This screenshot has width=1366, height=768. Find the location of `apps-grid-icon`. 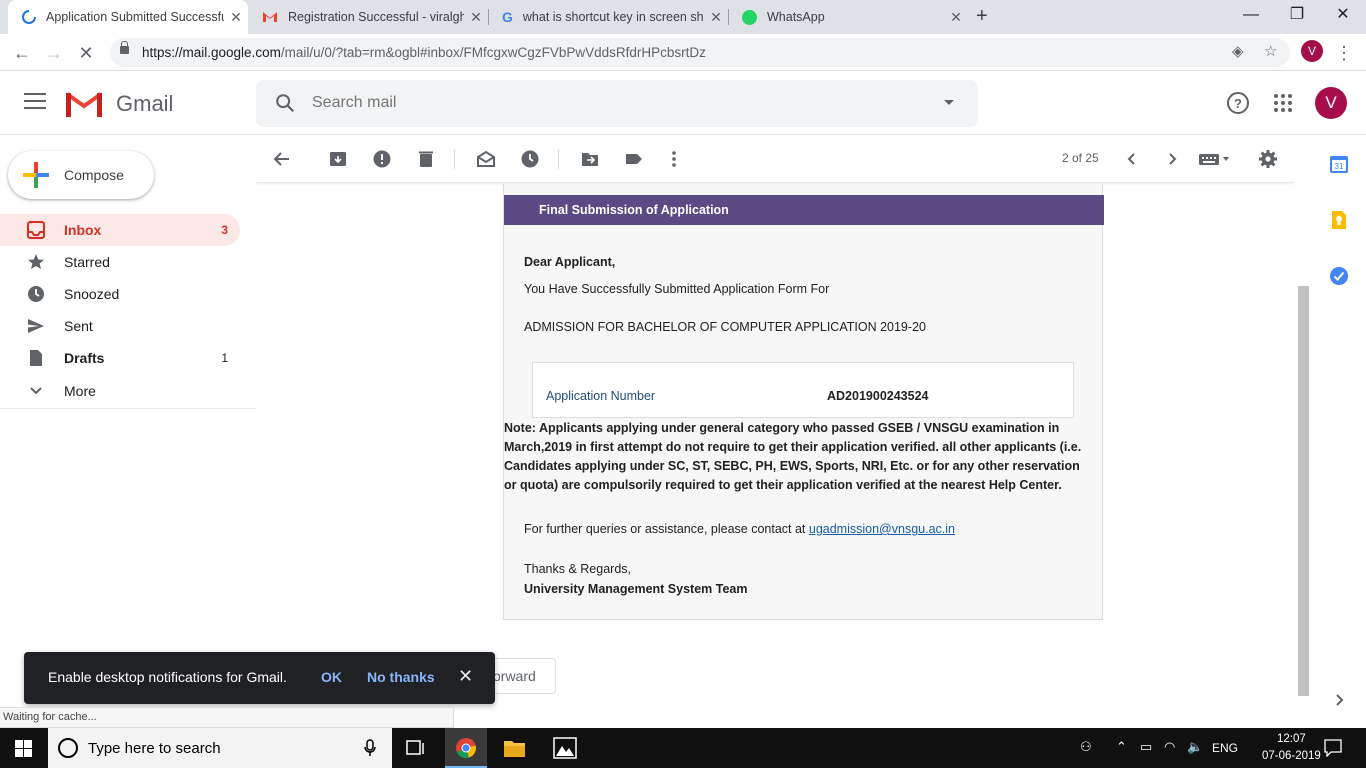

apps-grid-icon is located at coordinates (1283, 103).